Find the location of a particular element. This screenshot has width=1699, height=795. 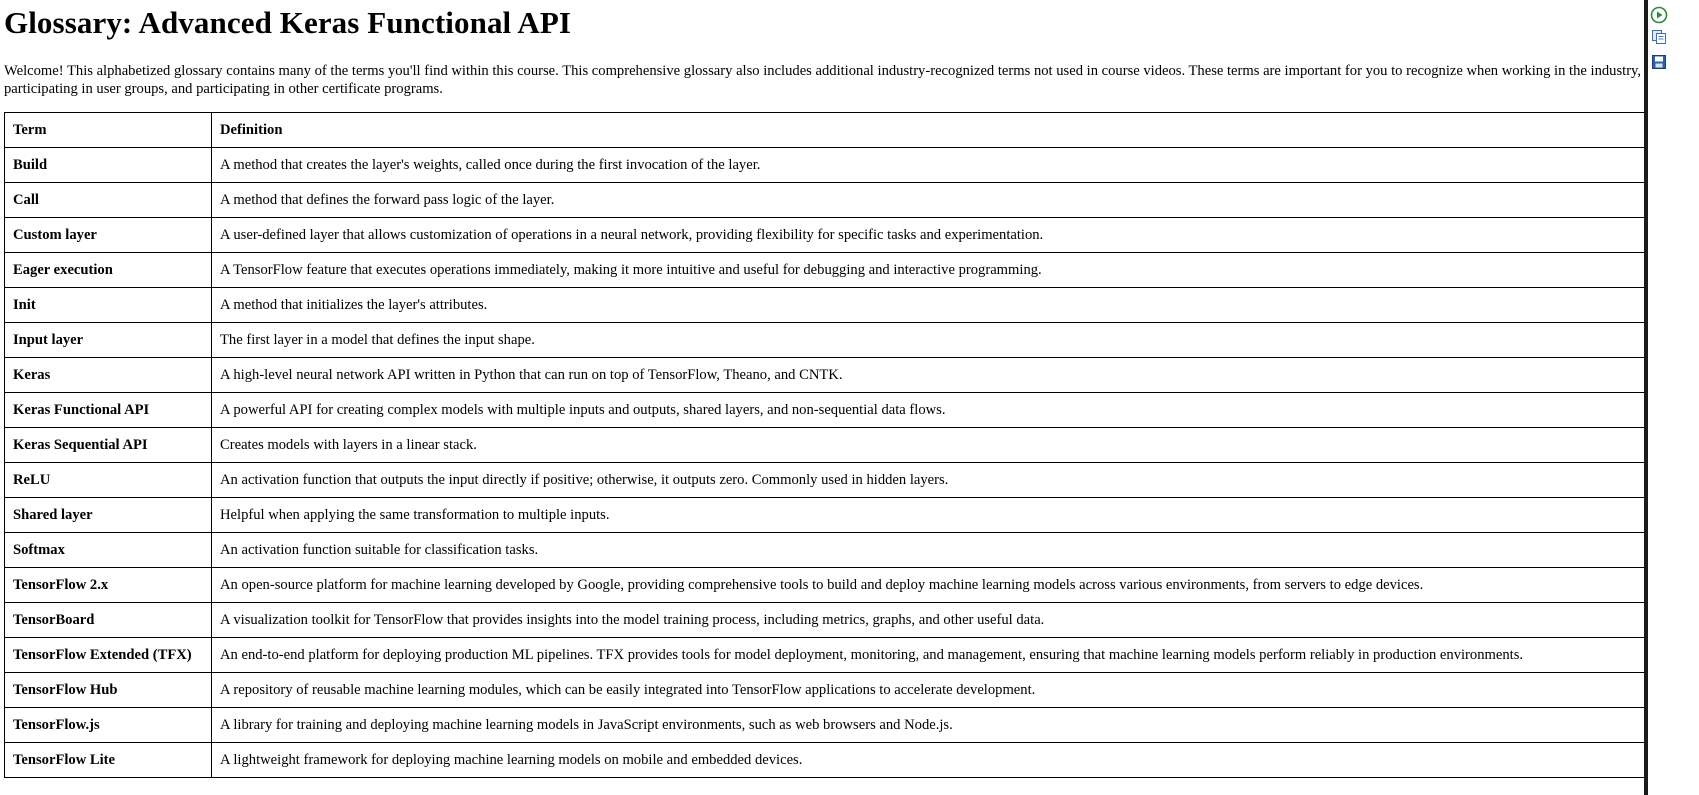

term-cell: Init is located at coordinates (108, 305).